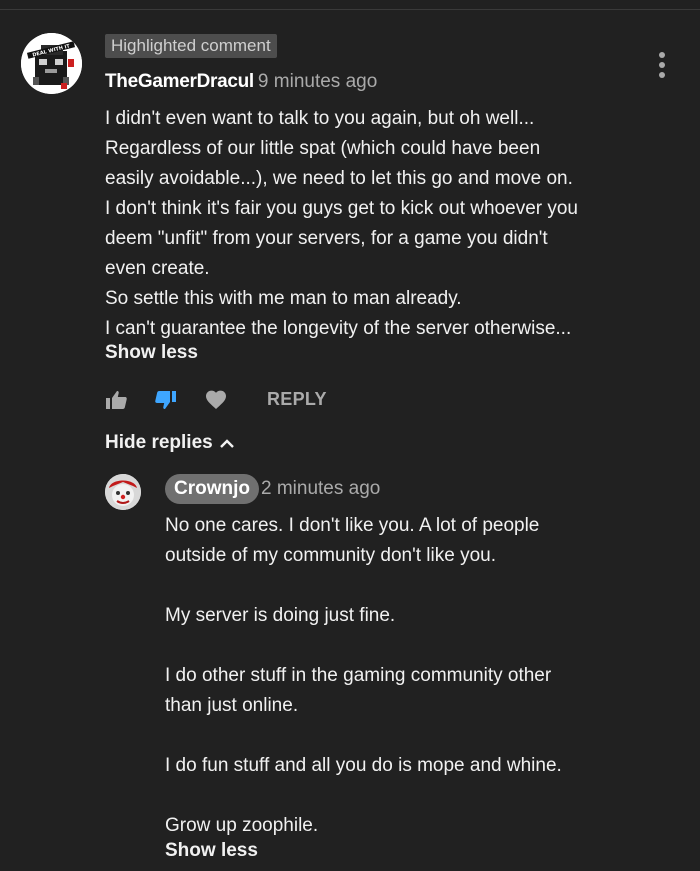 Image resolution: width=700 pixels, height=871 pixels. Describe the element at coordinates (191, 46) in the screenshot. I see `highlighted-badge: Highlighted comment` at that location.